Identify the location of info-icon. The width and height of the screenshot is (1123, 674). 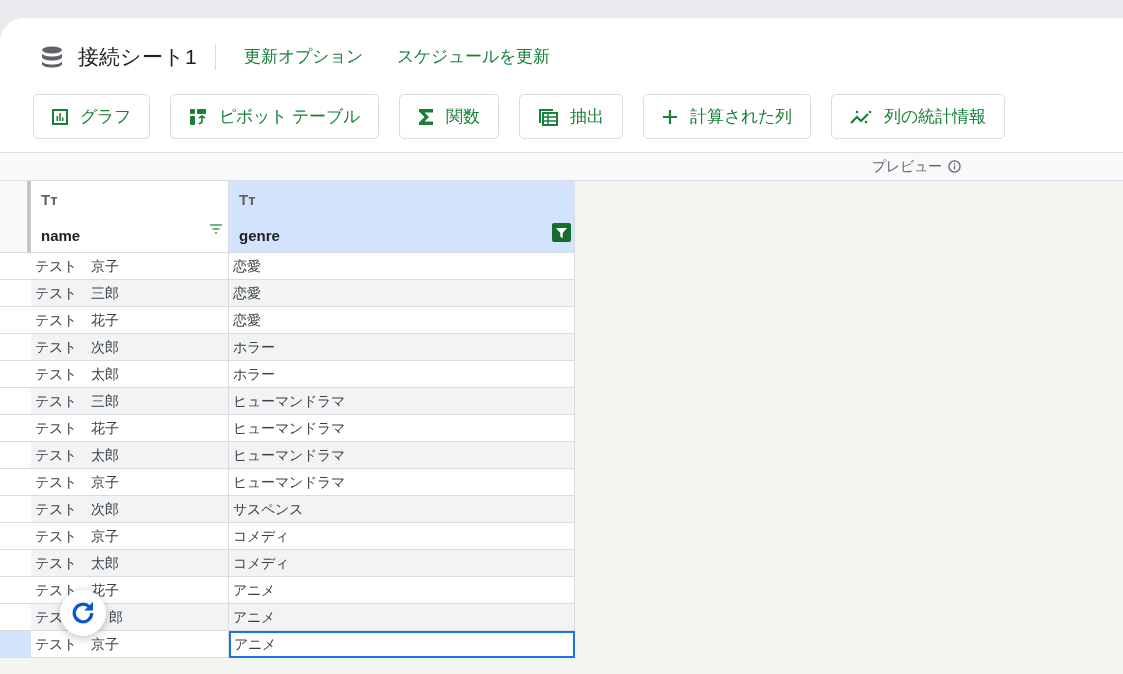
(954, 166).